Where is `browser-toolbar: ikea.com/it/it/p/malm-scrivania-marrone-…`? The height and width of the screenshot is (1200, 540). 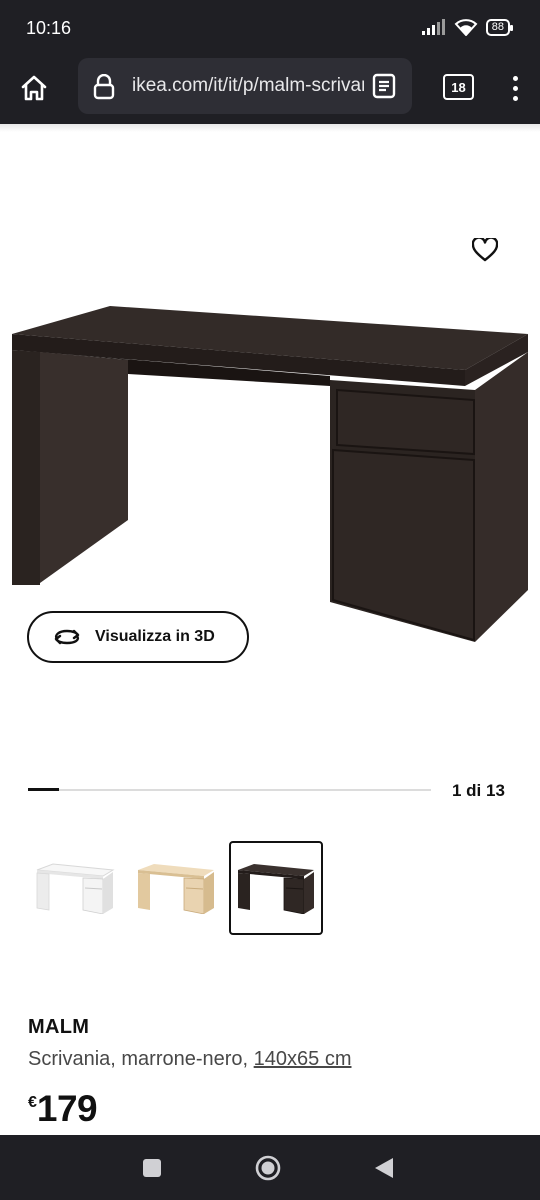
browser-toolbar: ikea.com/it/it/p/malm-scrivania-marrone-… is located at coordinates (270, 91).